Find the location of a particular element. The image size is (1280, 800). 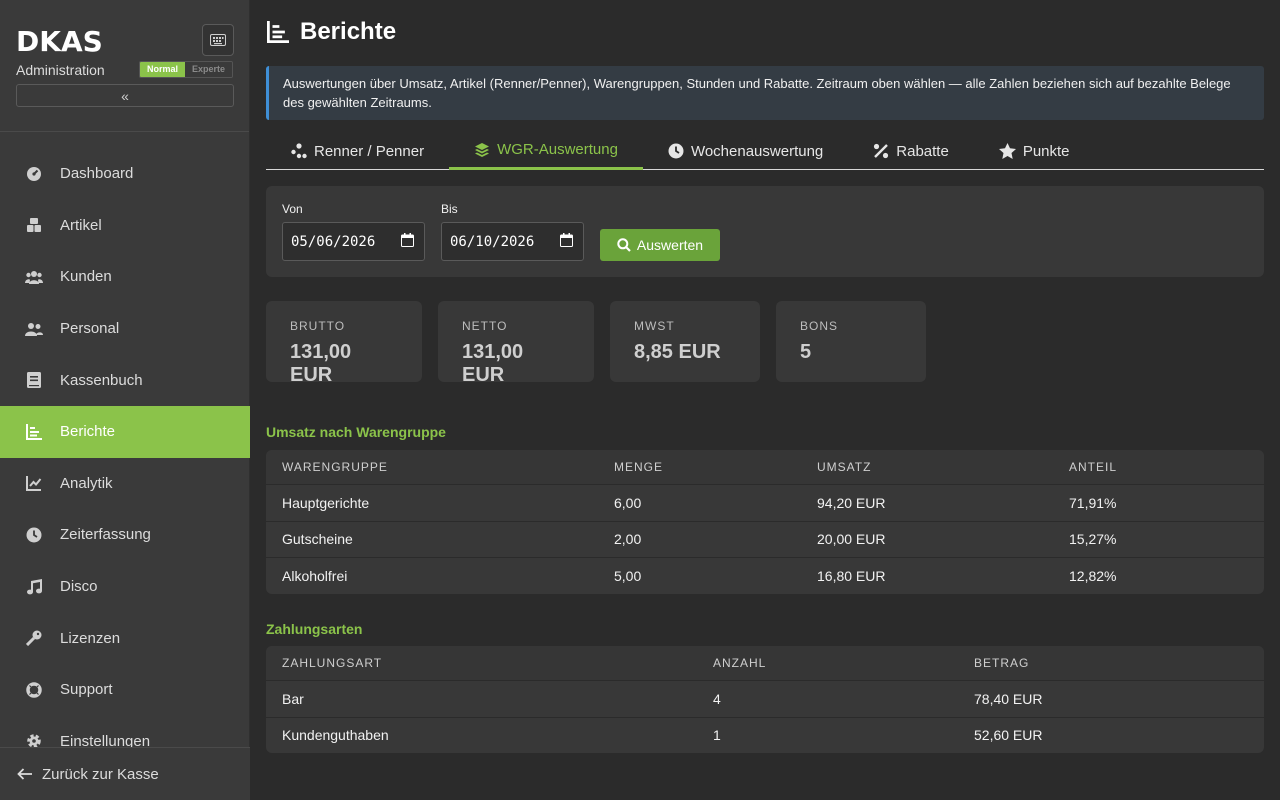

sidebar-item-label: Disco is located at coordinates (79, 587).